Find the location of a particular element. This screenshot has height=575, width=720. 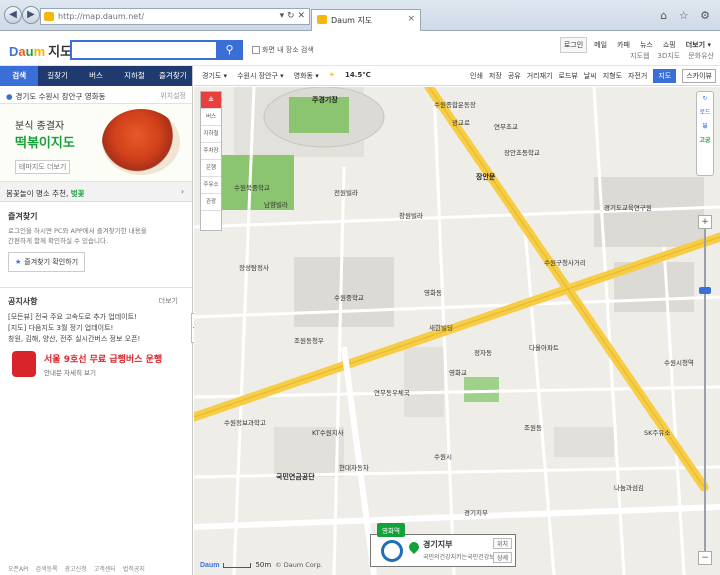

region-select-city: 수원시 장안구 ▾ is located at coordinates (260, 76).